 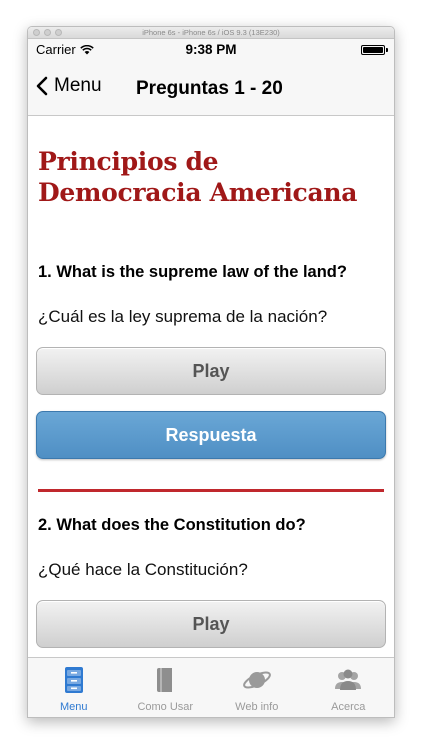 I want to click on tab-label: Acerca, so click(x=348, y=707).